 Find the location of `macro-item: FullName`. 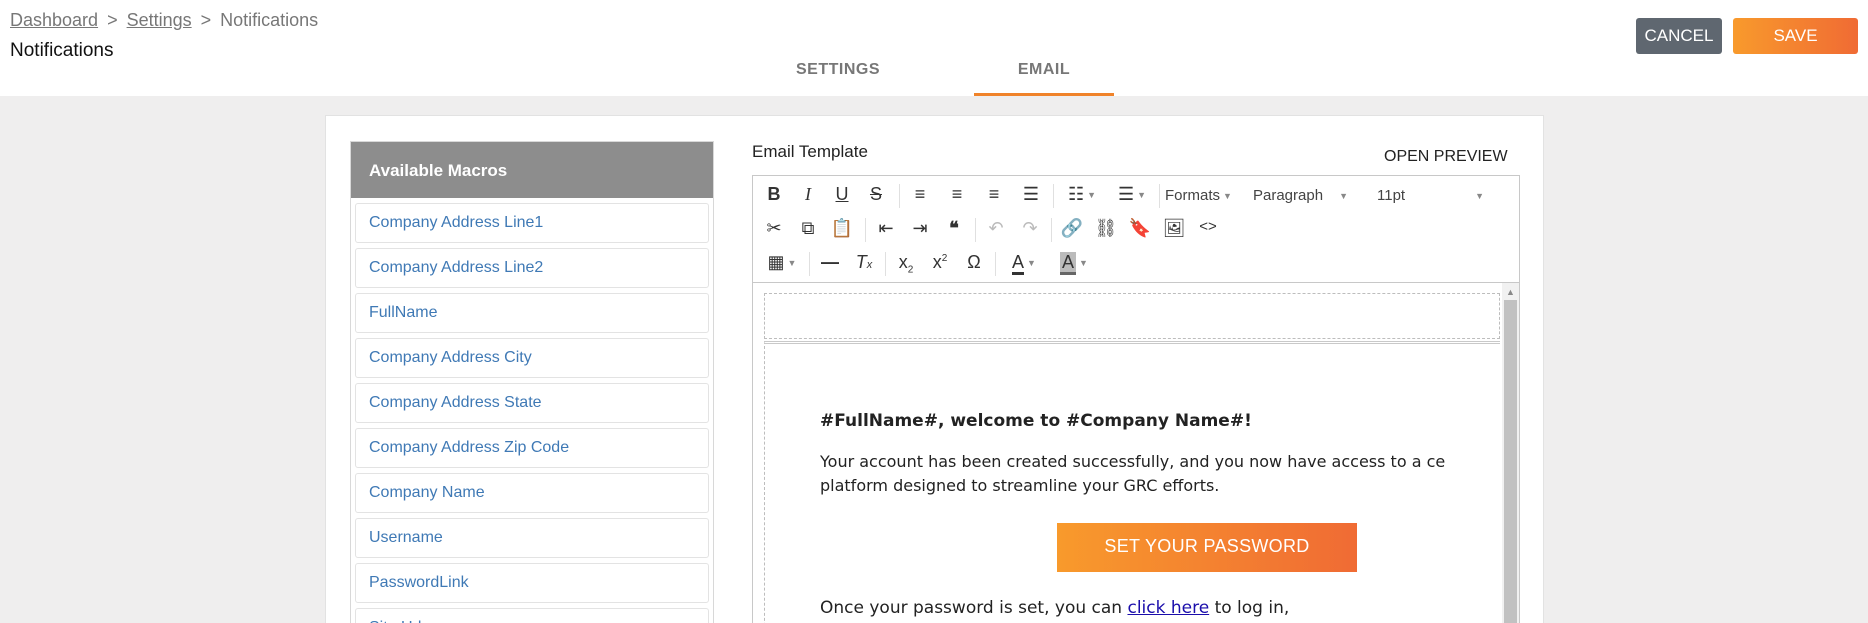

macro-item: FullName is located at coordinates (532, 313).